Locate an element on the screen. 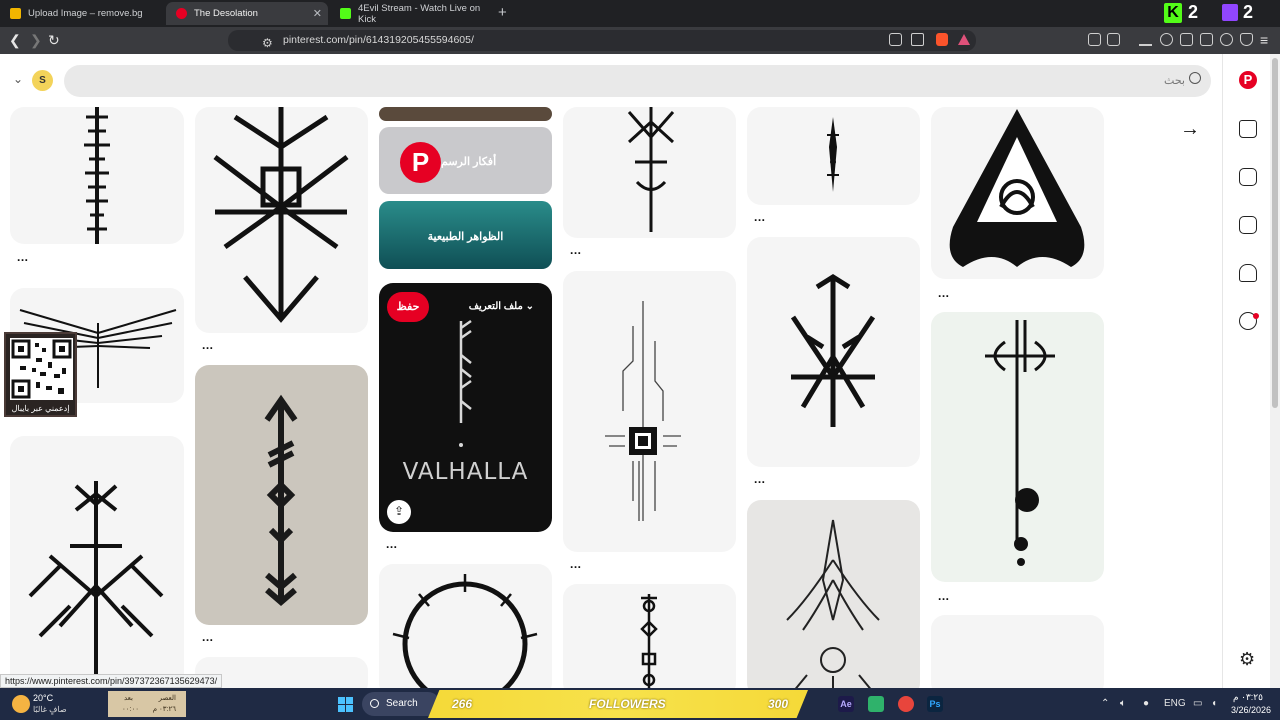  idea-drawing-card: P أفكار الرسم is located at coordinates (465, 160).